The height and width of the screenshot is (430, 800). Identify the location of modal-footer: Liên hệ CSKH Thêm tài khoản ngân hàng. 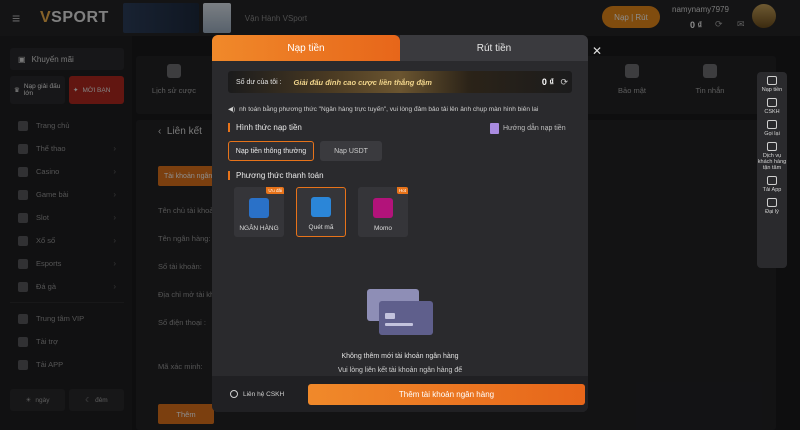
(400, 394).